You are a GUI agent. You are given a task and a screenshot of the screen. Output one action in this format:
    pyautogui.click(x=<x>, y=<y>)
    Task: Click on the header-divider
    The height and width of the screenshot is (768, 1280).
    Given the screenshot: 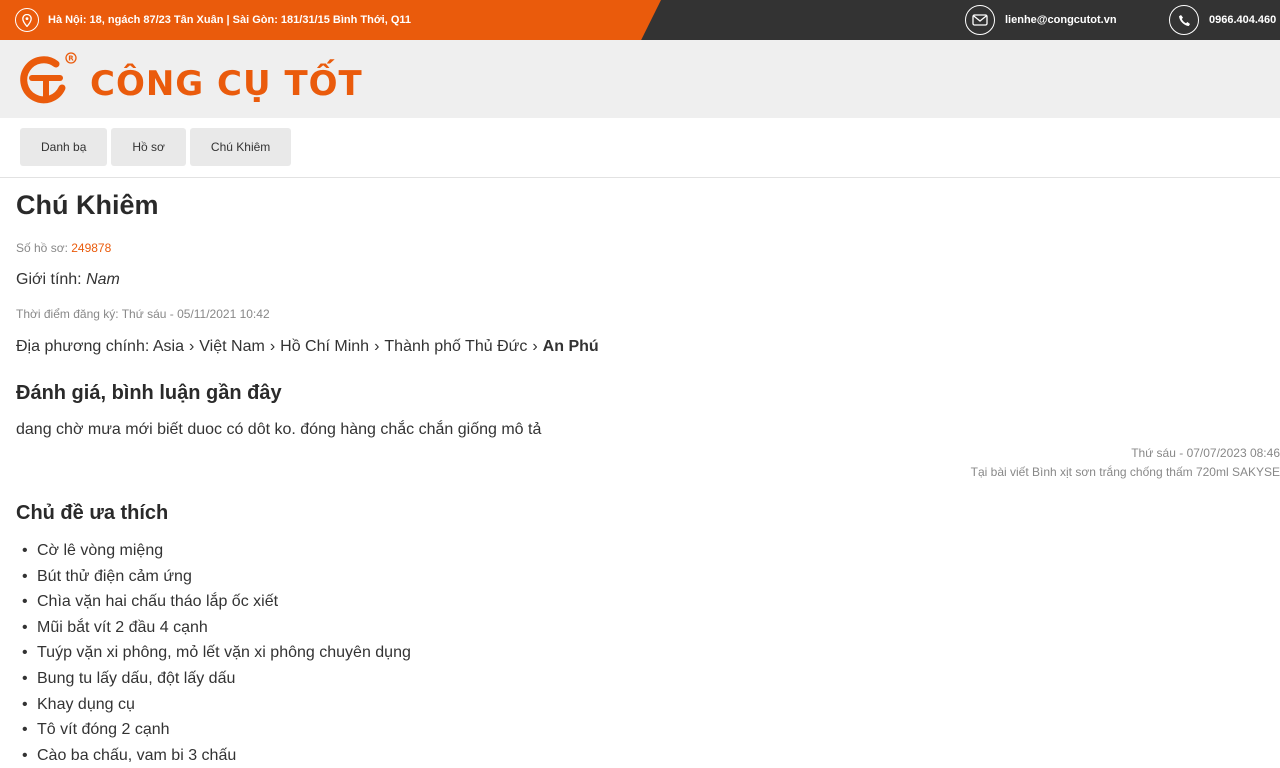 What is the action you would take?
    pyautogui.click(x=640, y=177)
    